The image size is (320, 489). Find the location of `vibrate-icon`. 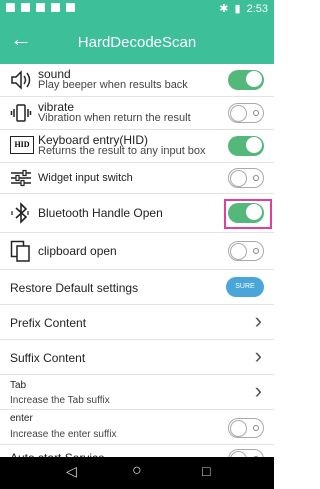

vibrate-icon is located at coordinates (21, 113).